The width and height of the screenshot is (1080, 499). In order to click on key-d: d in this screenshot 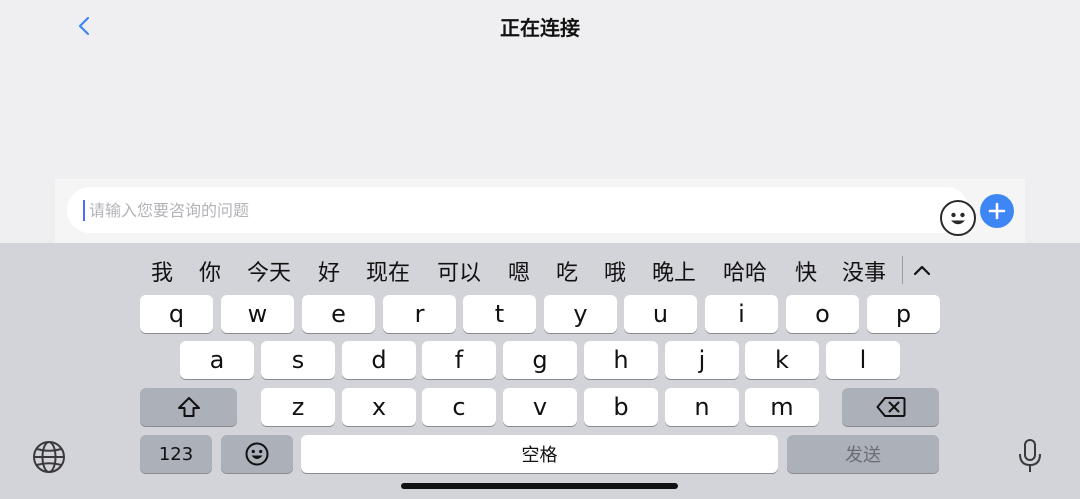, I will do `click(379, 360)`.